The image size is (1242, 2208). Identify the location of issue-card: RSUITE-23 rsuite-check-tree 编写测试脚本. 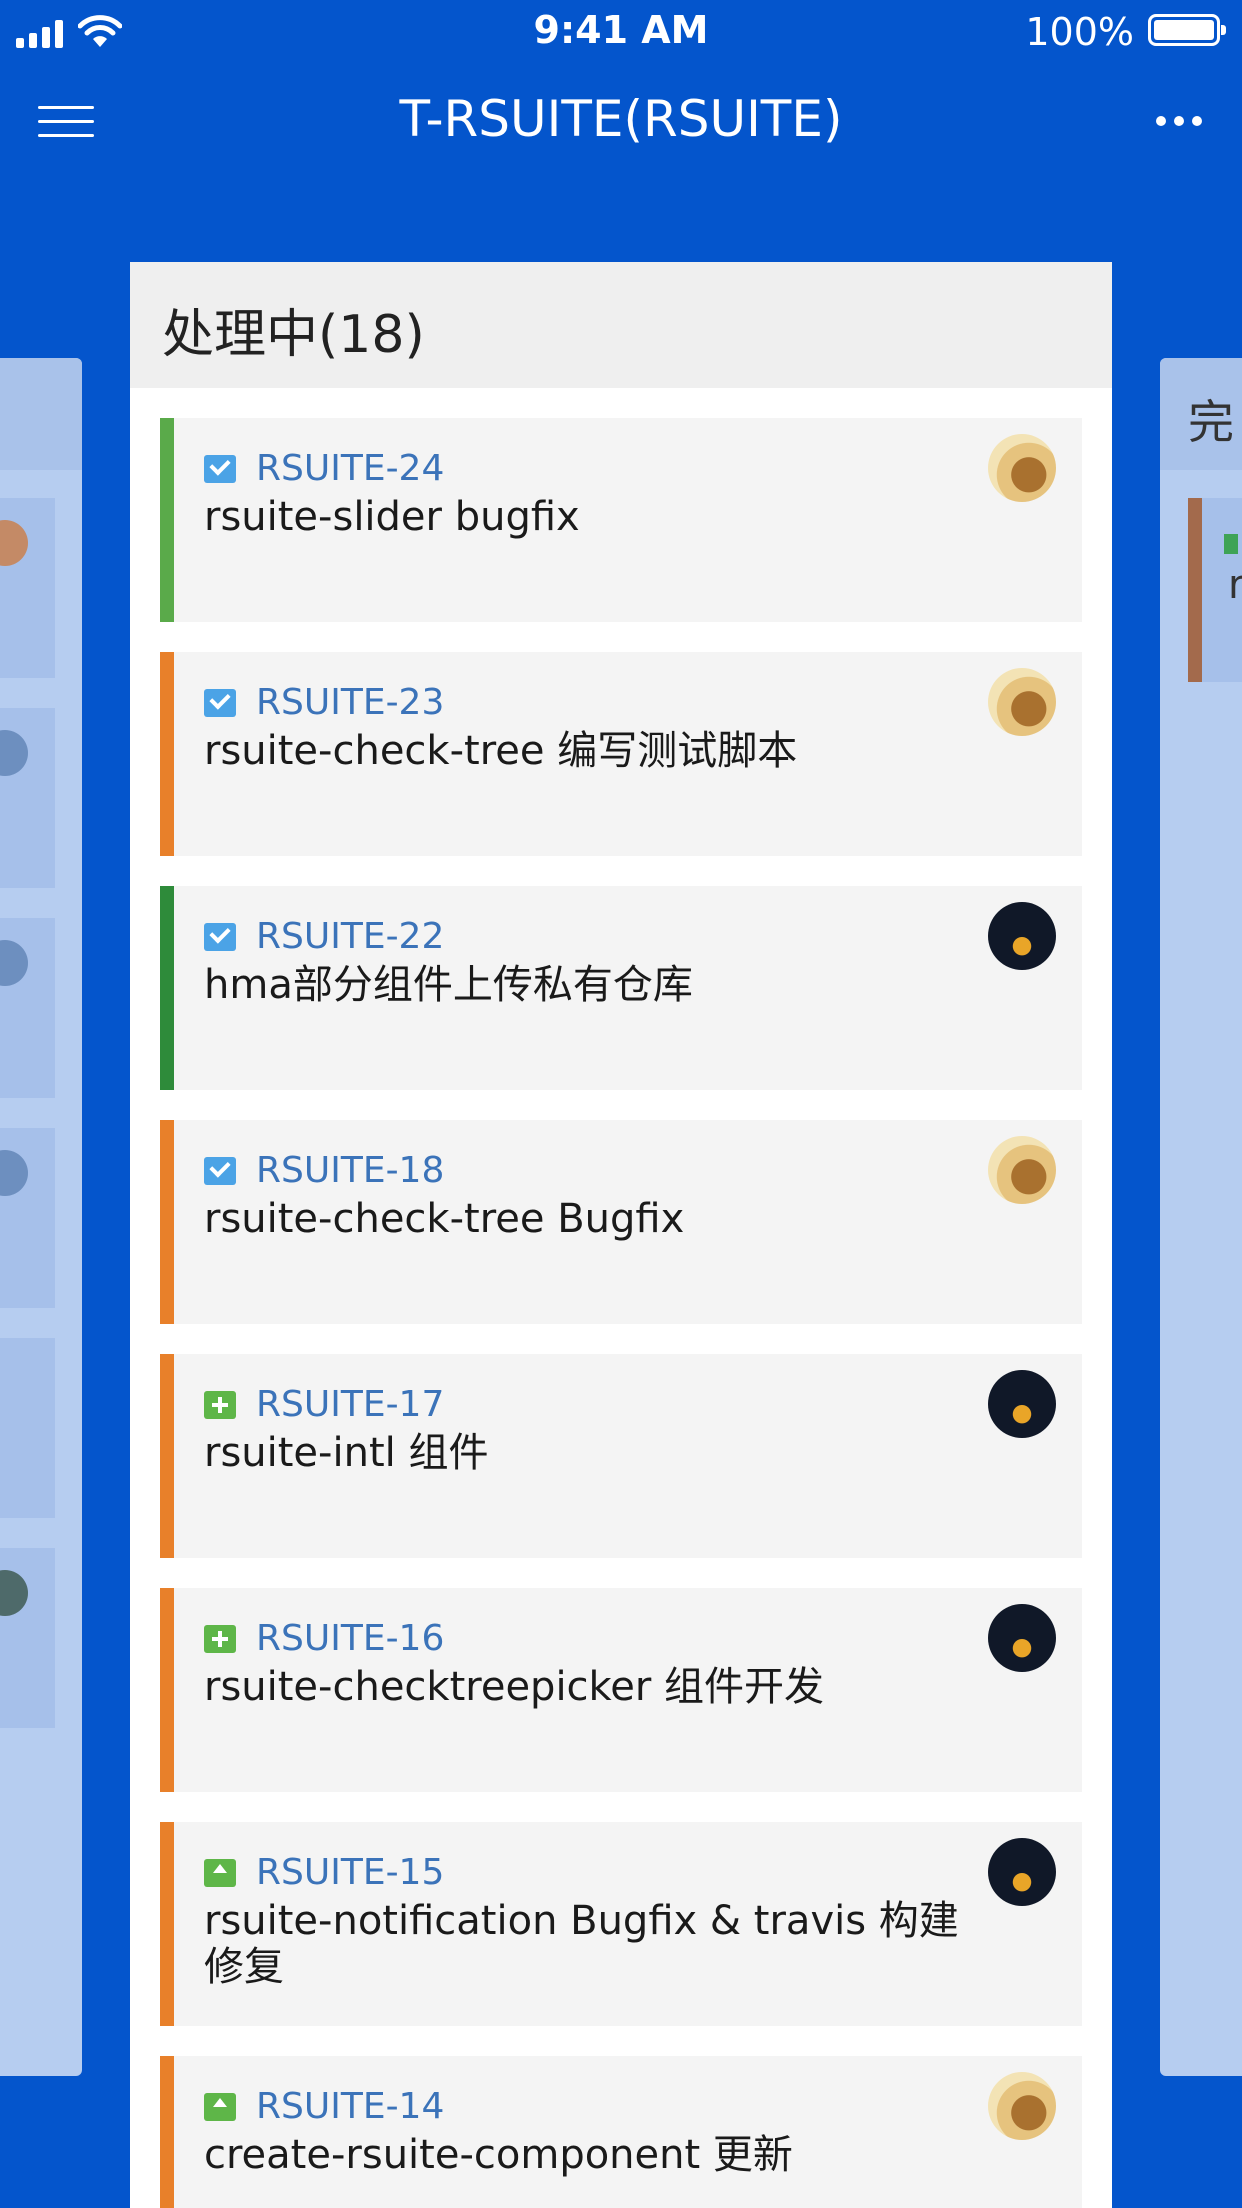
(621, 754).